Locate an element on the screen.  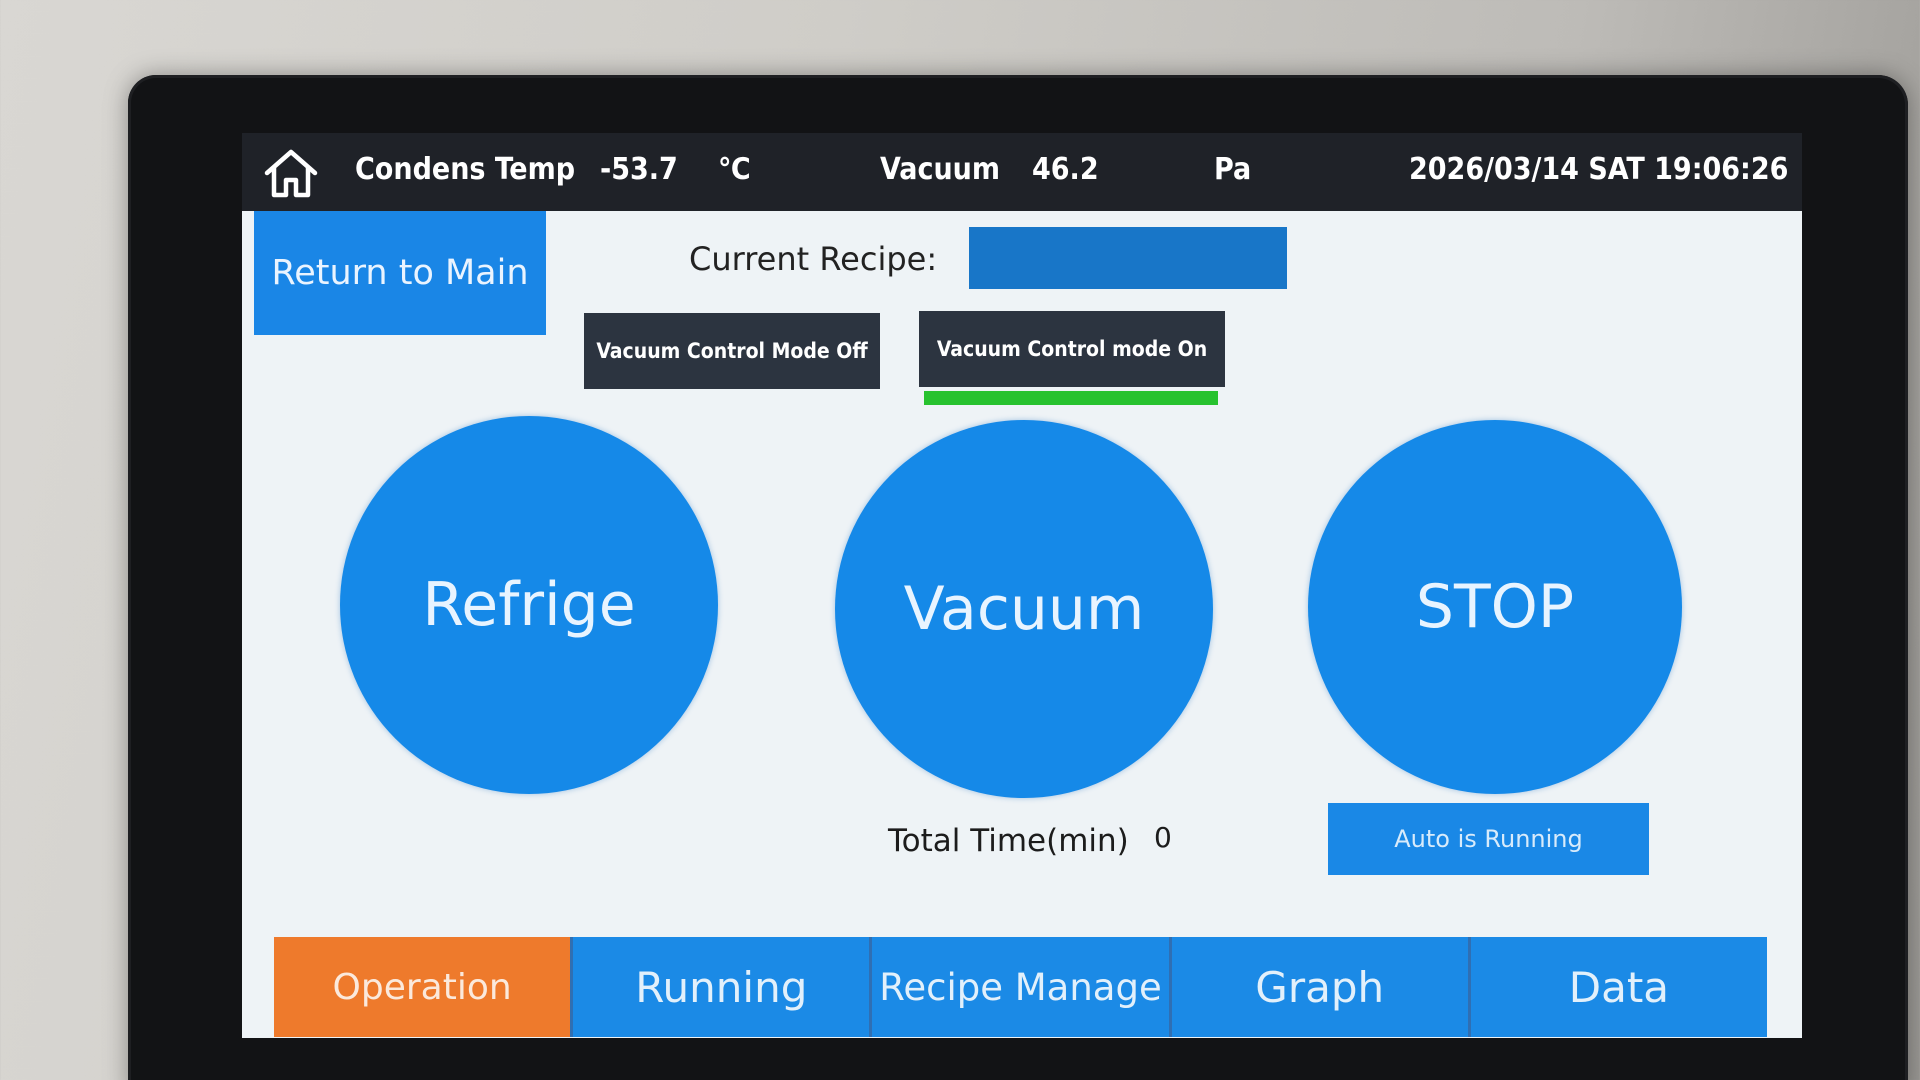
condens-temp-unit: ℃ is located at coordinates (734, 169).